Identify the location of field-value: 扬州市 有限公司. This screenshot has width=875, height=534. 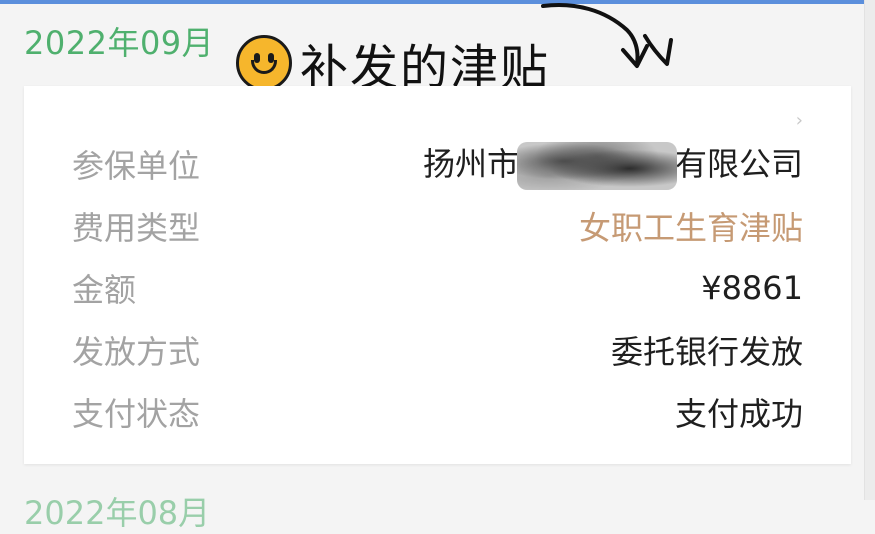
(613, 164).